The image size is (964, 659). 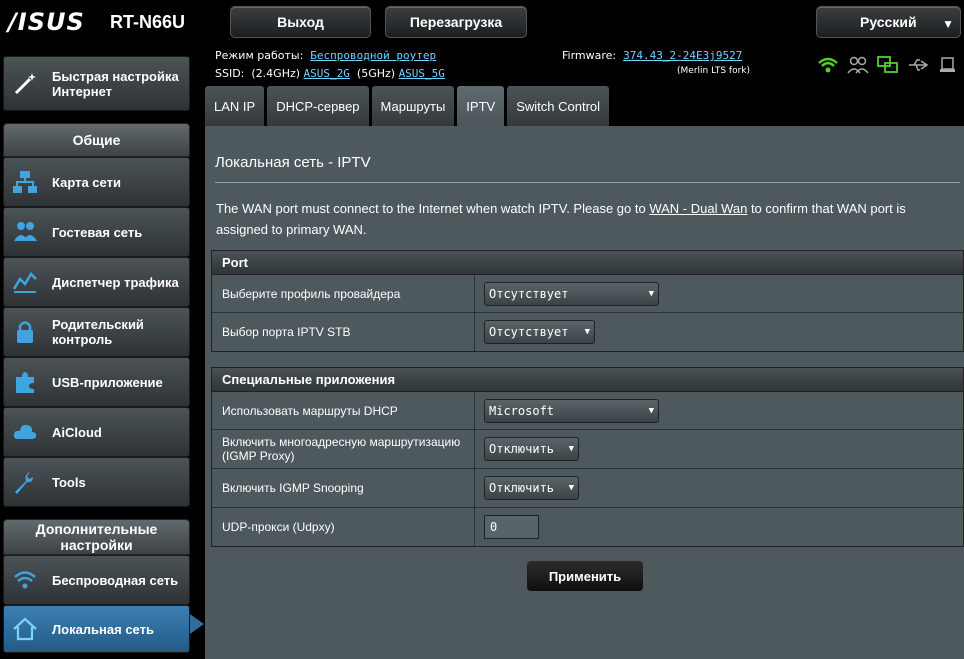 What do you see at coordinates (587, 263) in the screenshot?
I see `port-section-title: Port` at bounding box center [587, 263].